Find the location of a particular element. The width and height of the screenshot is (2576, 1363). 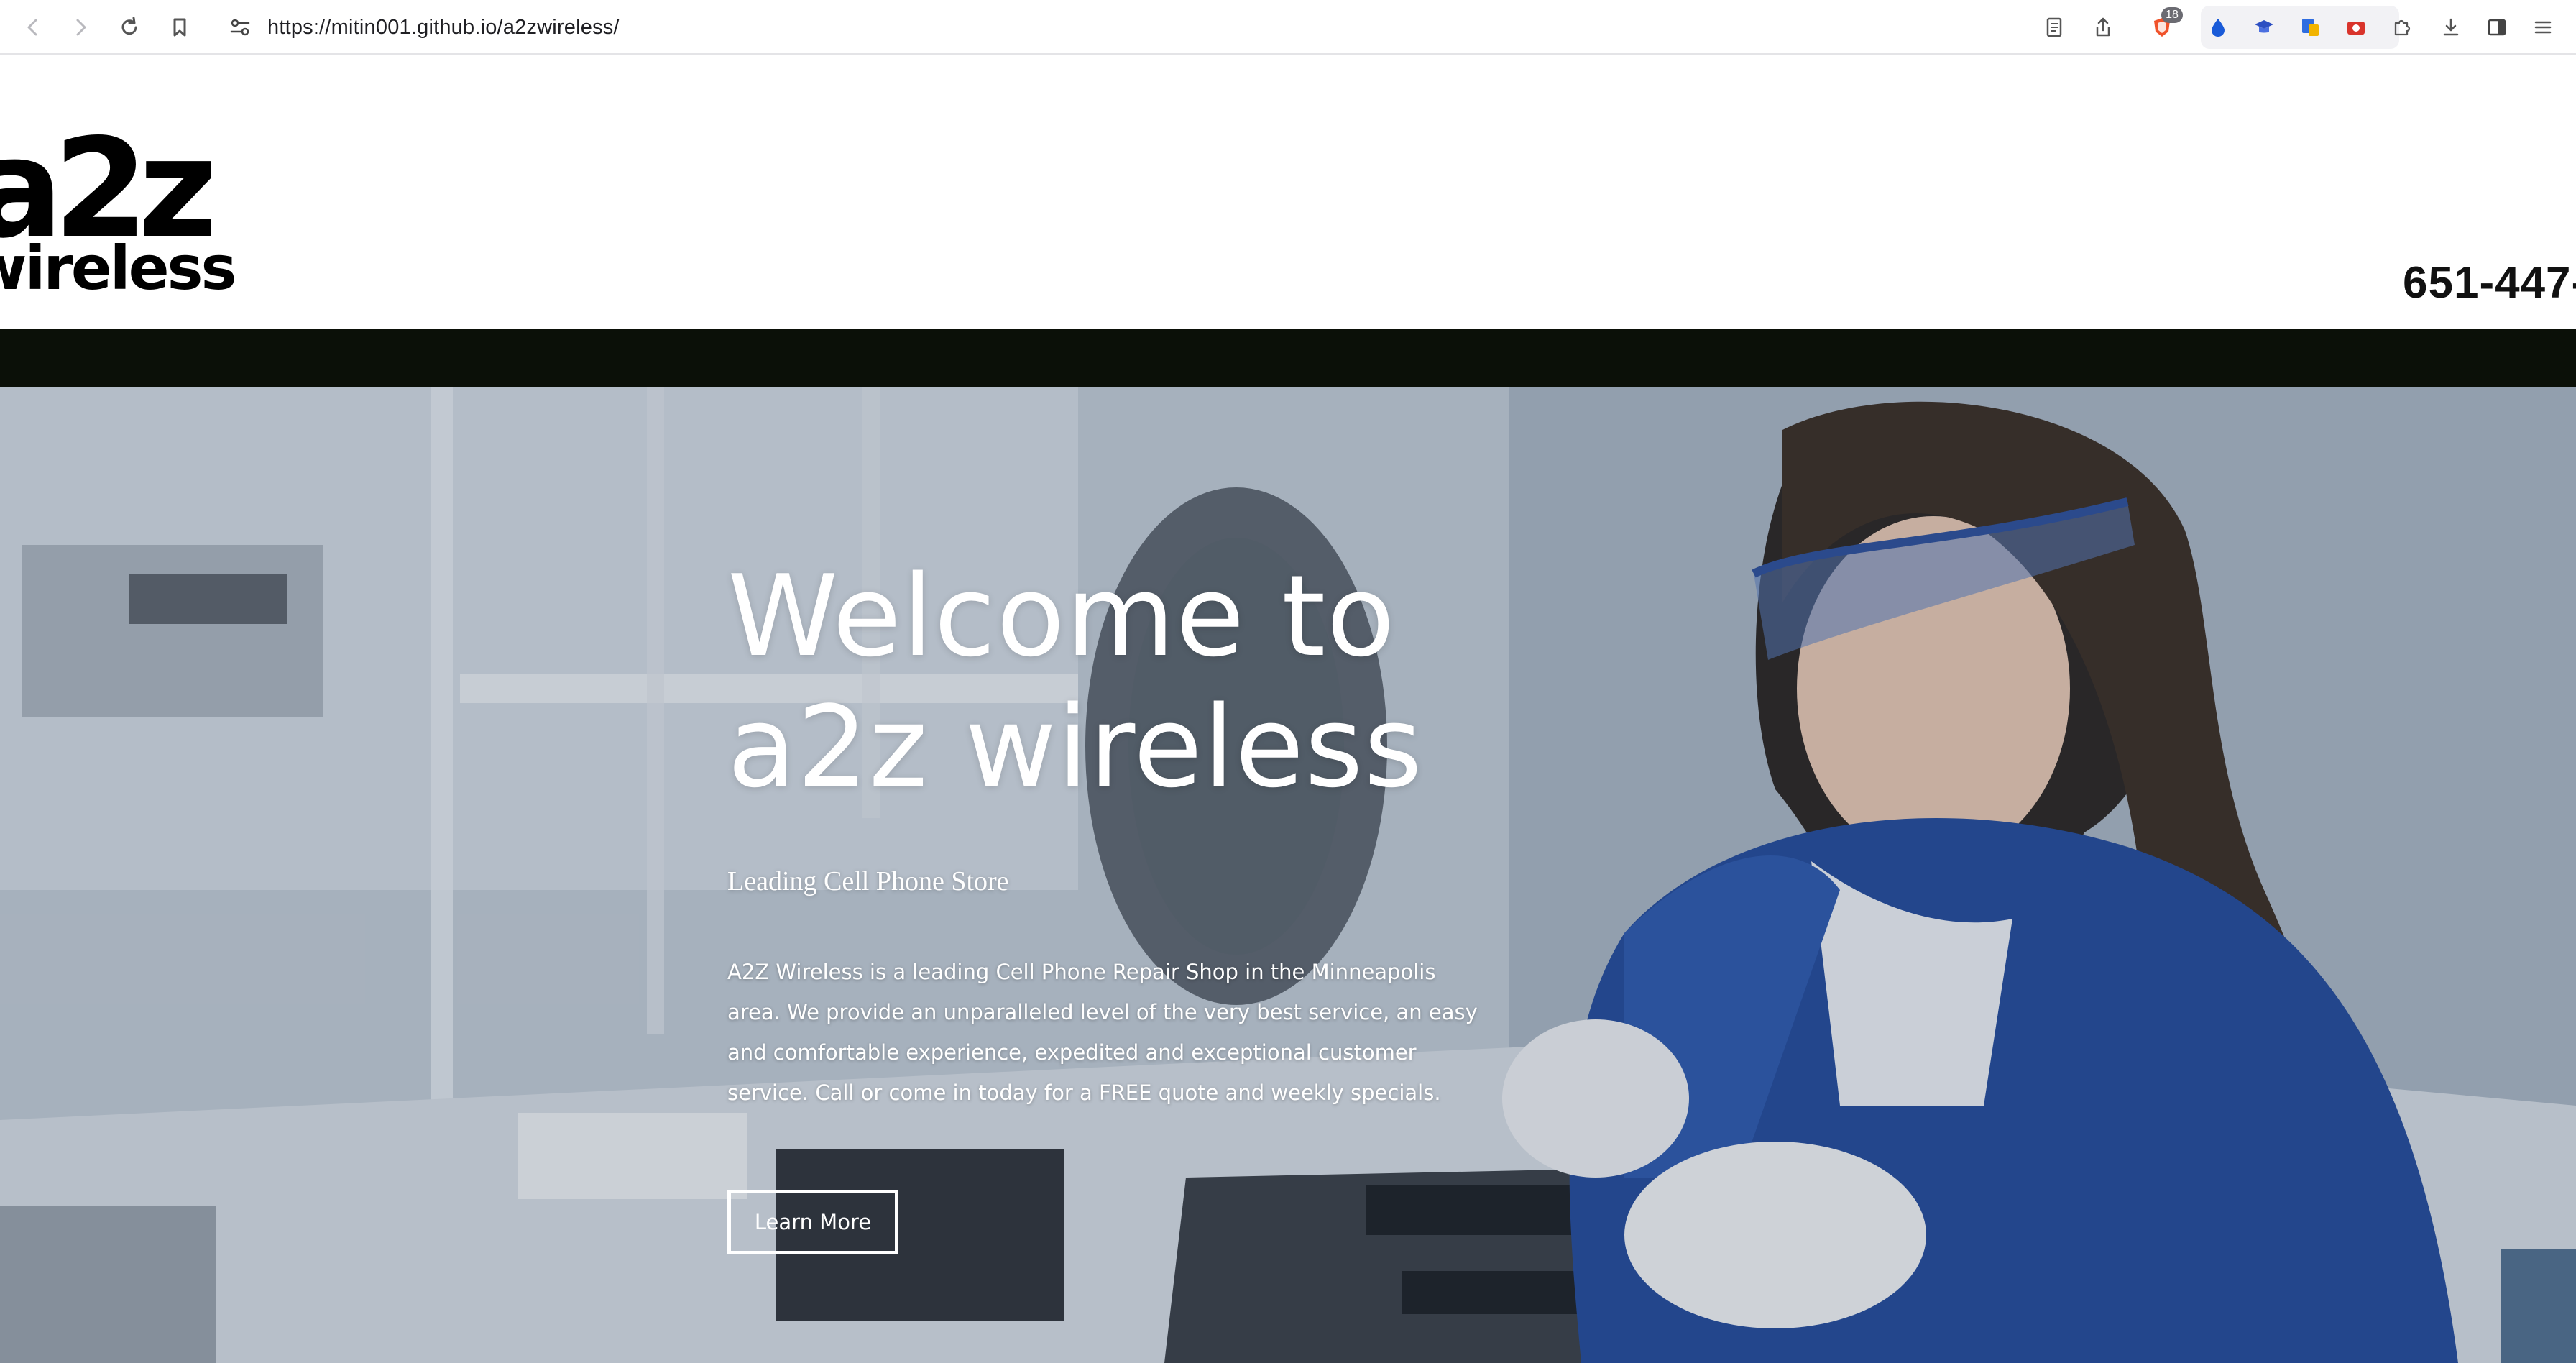

reader-mode-icon is located at coordinates (2054, 28).